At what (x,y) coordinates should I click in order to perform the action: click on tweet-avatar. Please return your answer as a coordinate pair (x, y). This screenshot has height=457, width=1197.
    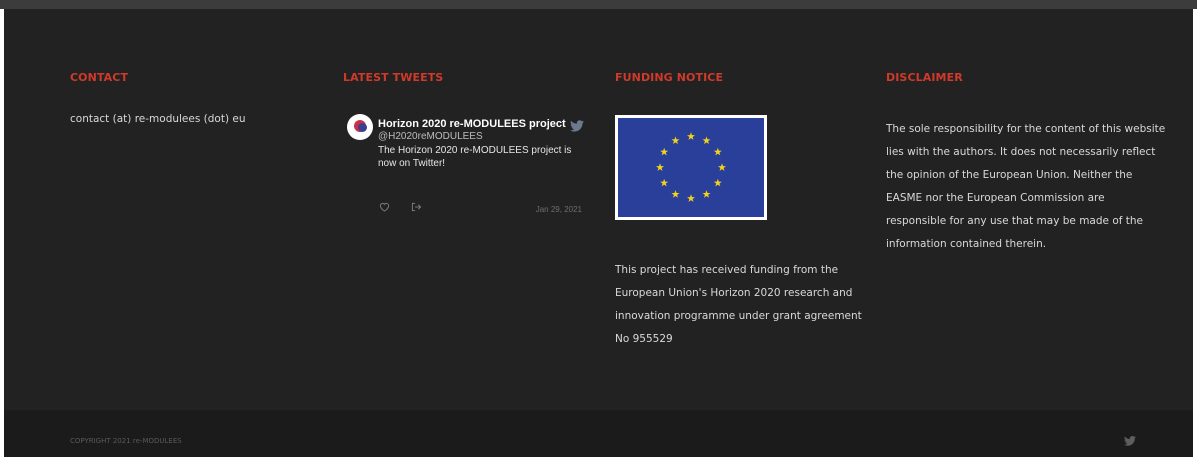
    Looking at the image, I should click on (360, 127).